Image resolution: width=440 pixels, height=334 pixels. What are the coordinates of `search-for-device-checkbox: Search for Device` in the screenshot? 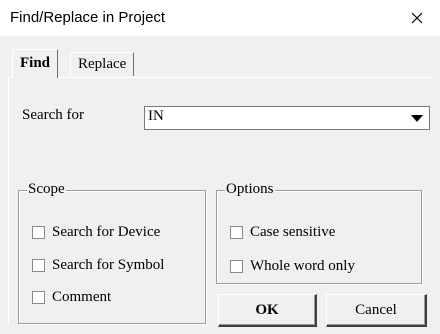 It's located at (96, 232).